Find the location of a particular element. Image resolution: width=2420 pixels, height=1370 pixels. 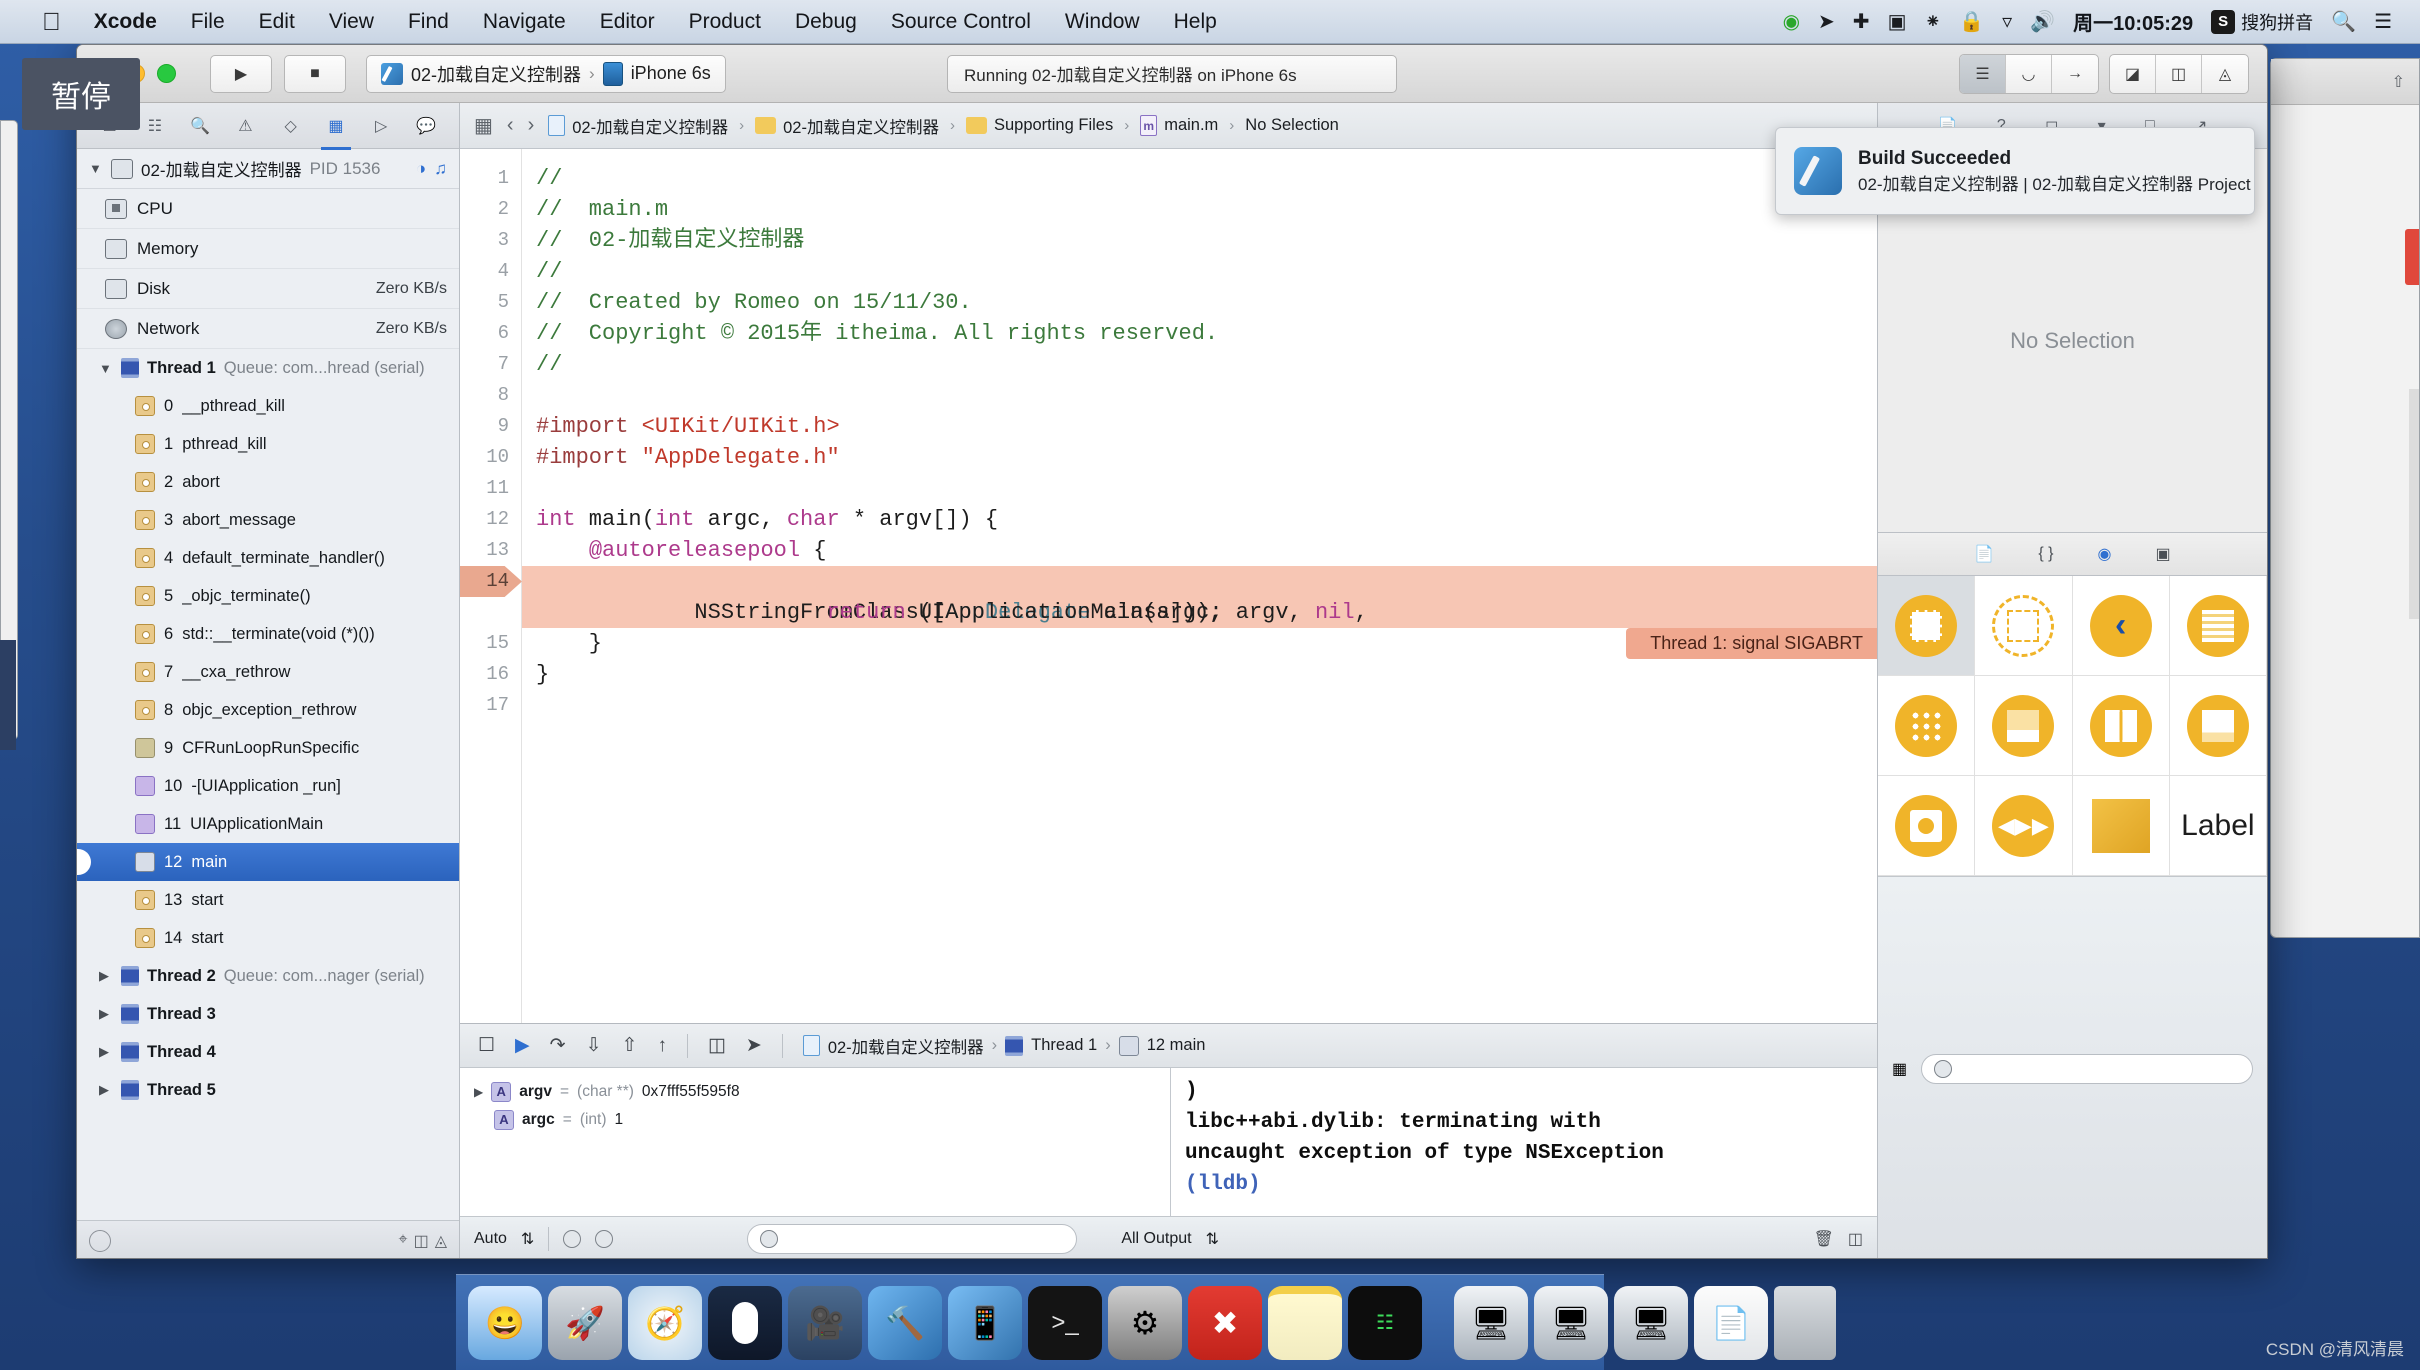

console-output-label: All Output is located at coordinates (1156, 1239).